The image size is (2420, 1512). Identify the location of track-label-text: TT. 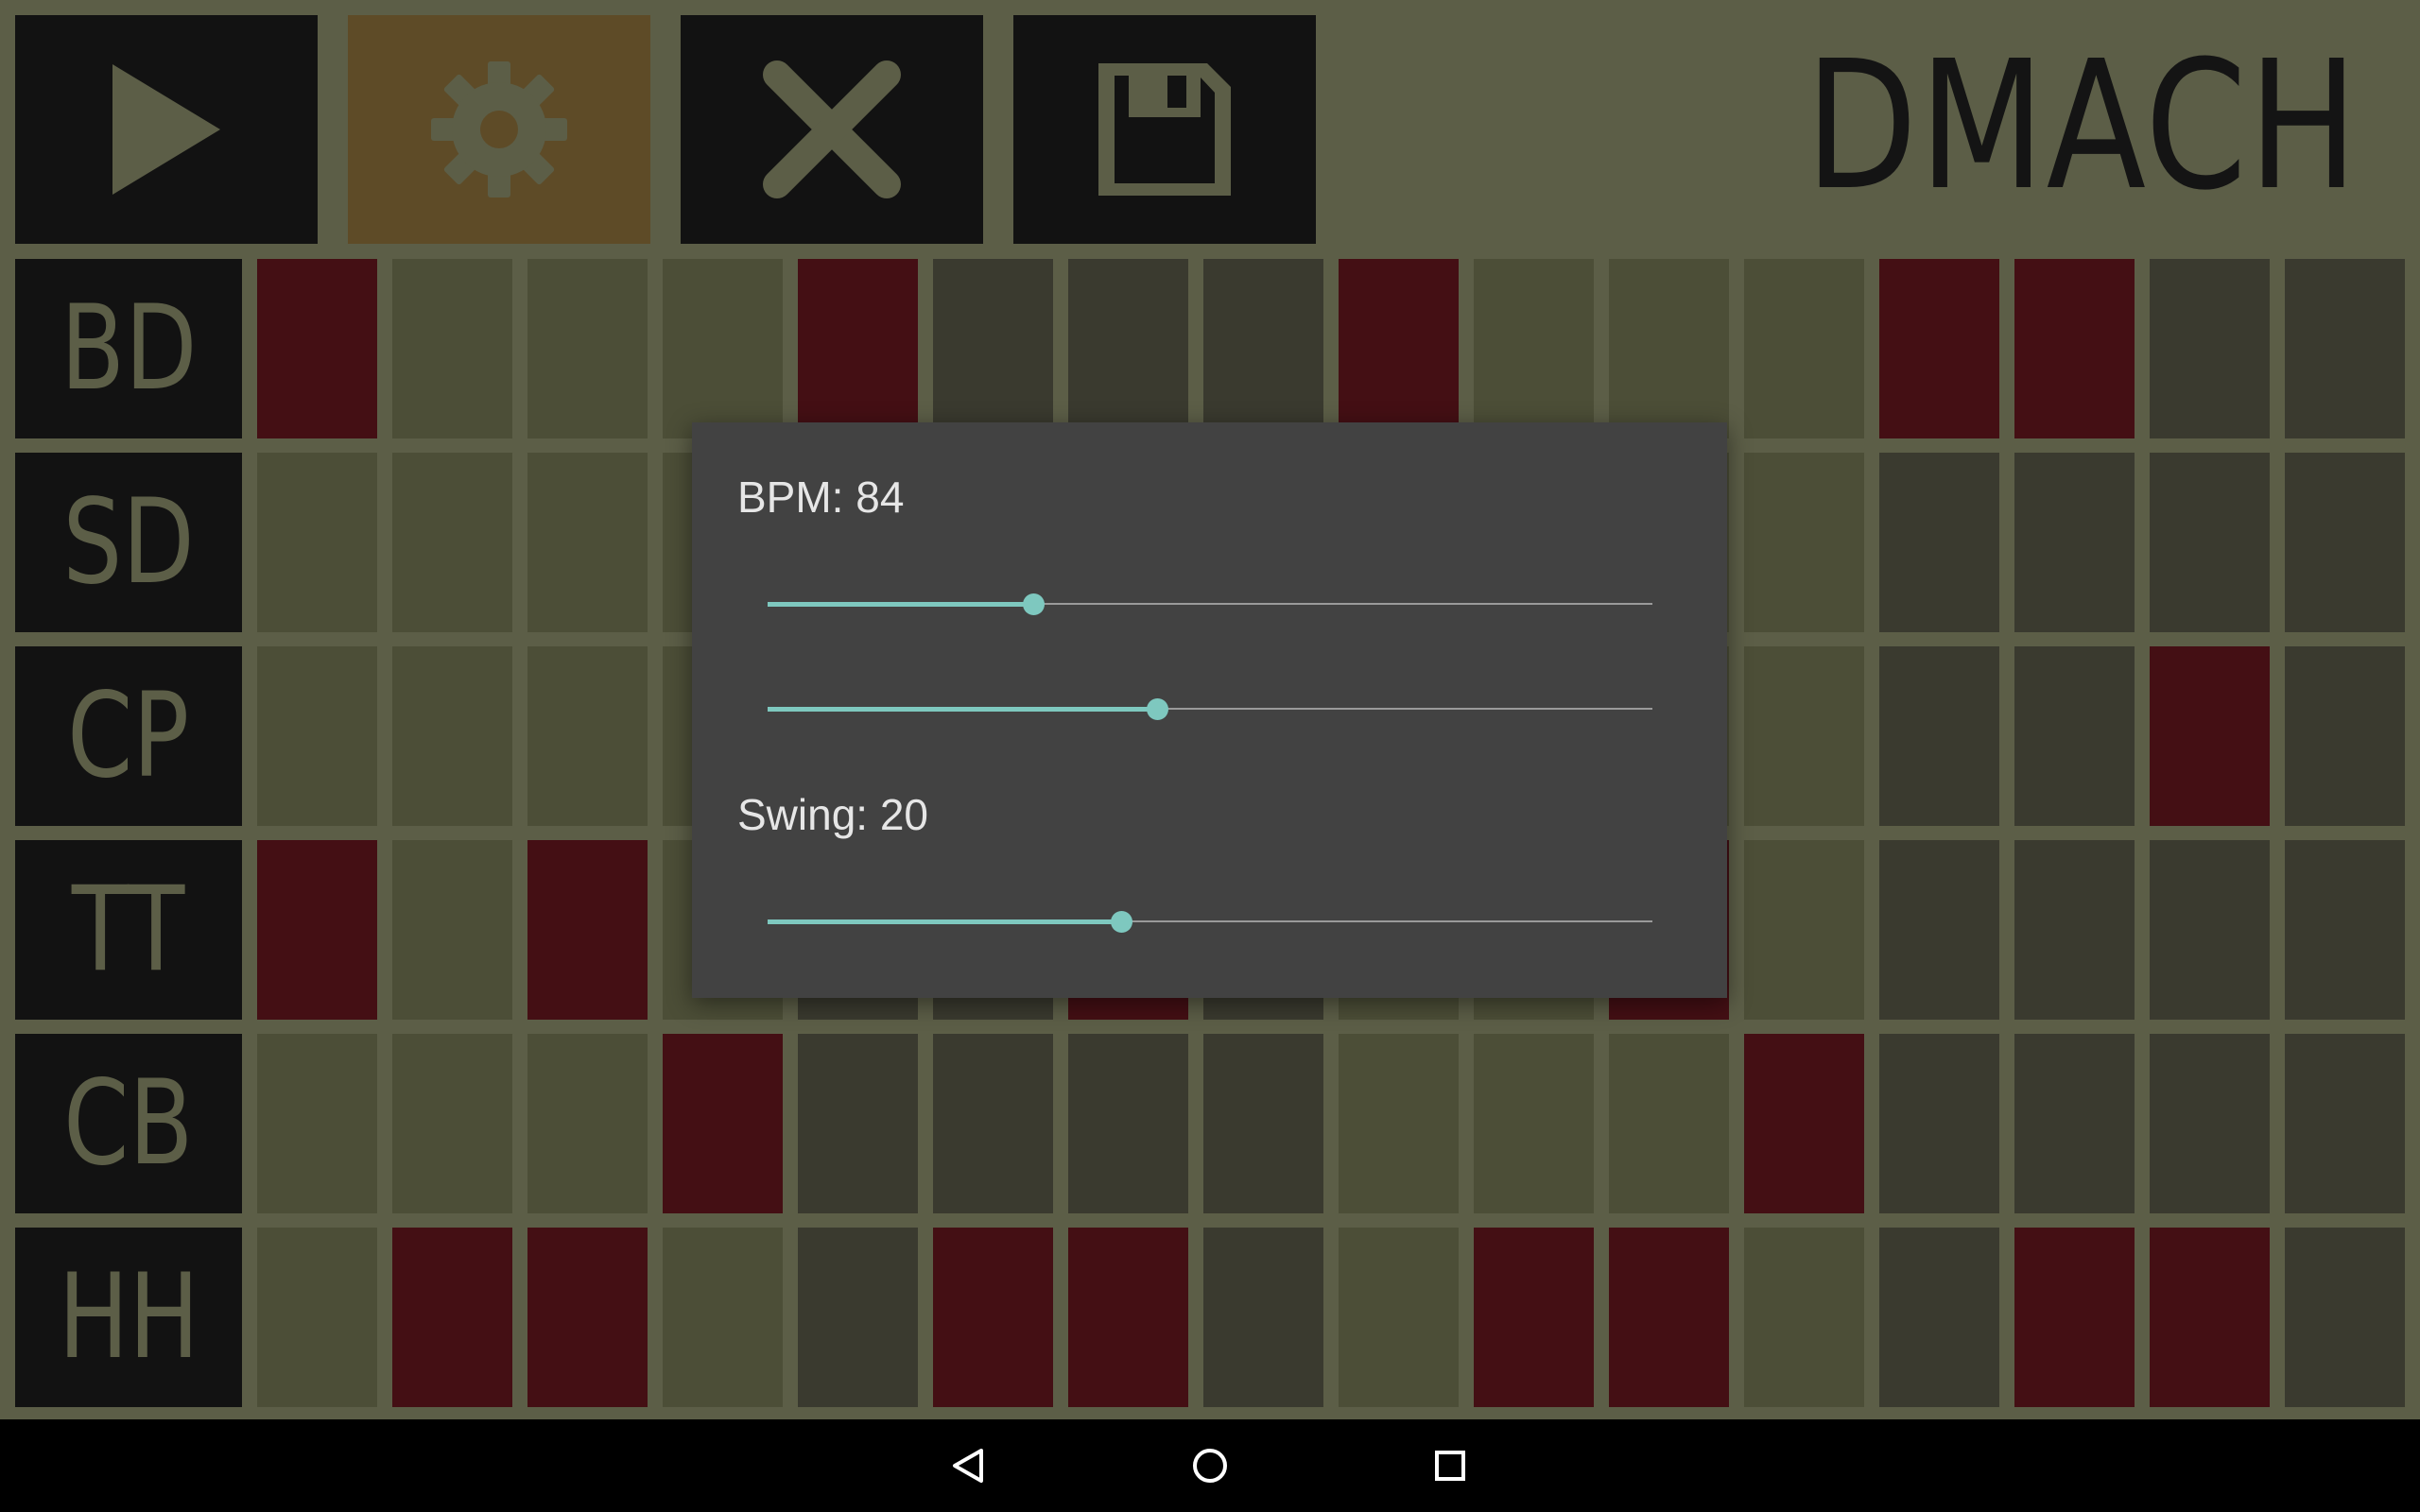
(129, 930).